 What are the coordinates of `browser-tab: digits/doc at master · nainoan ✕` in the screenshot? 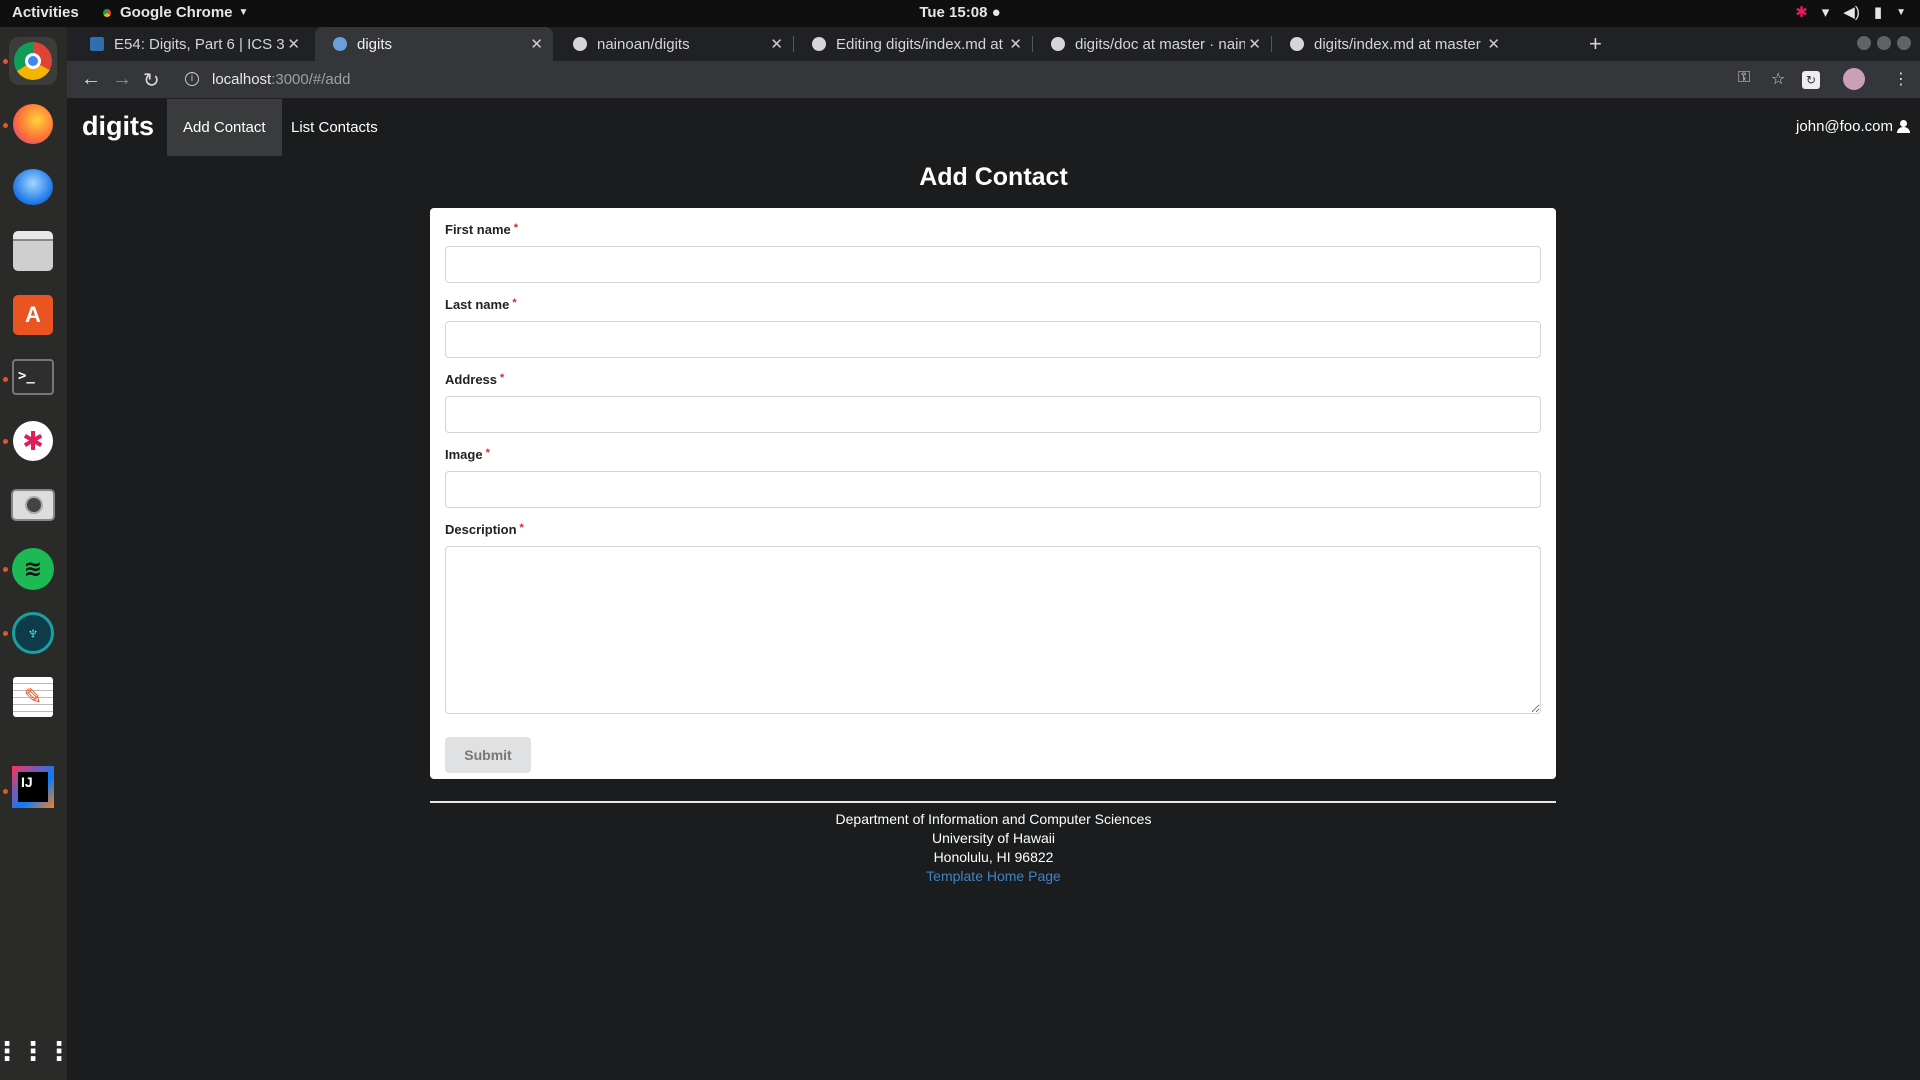 It's located at (1152, 44).